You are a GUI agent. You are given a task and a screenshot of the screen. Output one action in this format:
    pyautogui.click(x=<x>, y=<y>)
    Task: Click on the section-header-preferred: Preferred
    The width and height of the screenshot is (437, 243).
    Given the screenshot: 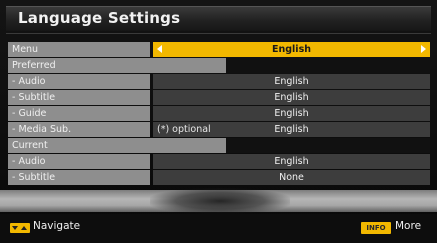 What is the action you would take?
    pyautogui.click(x=219, y=65)
    